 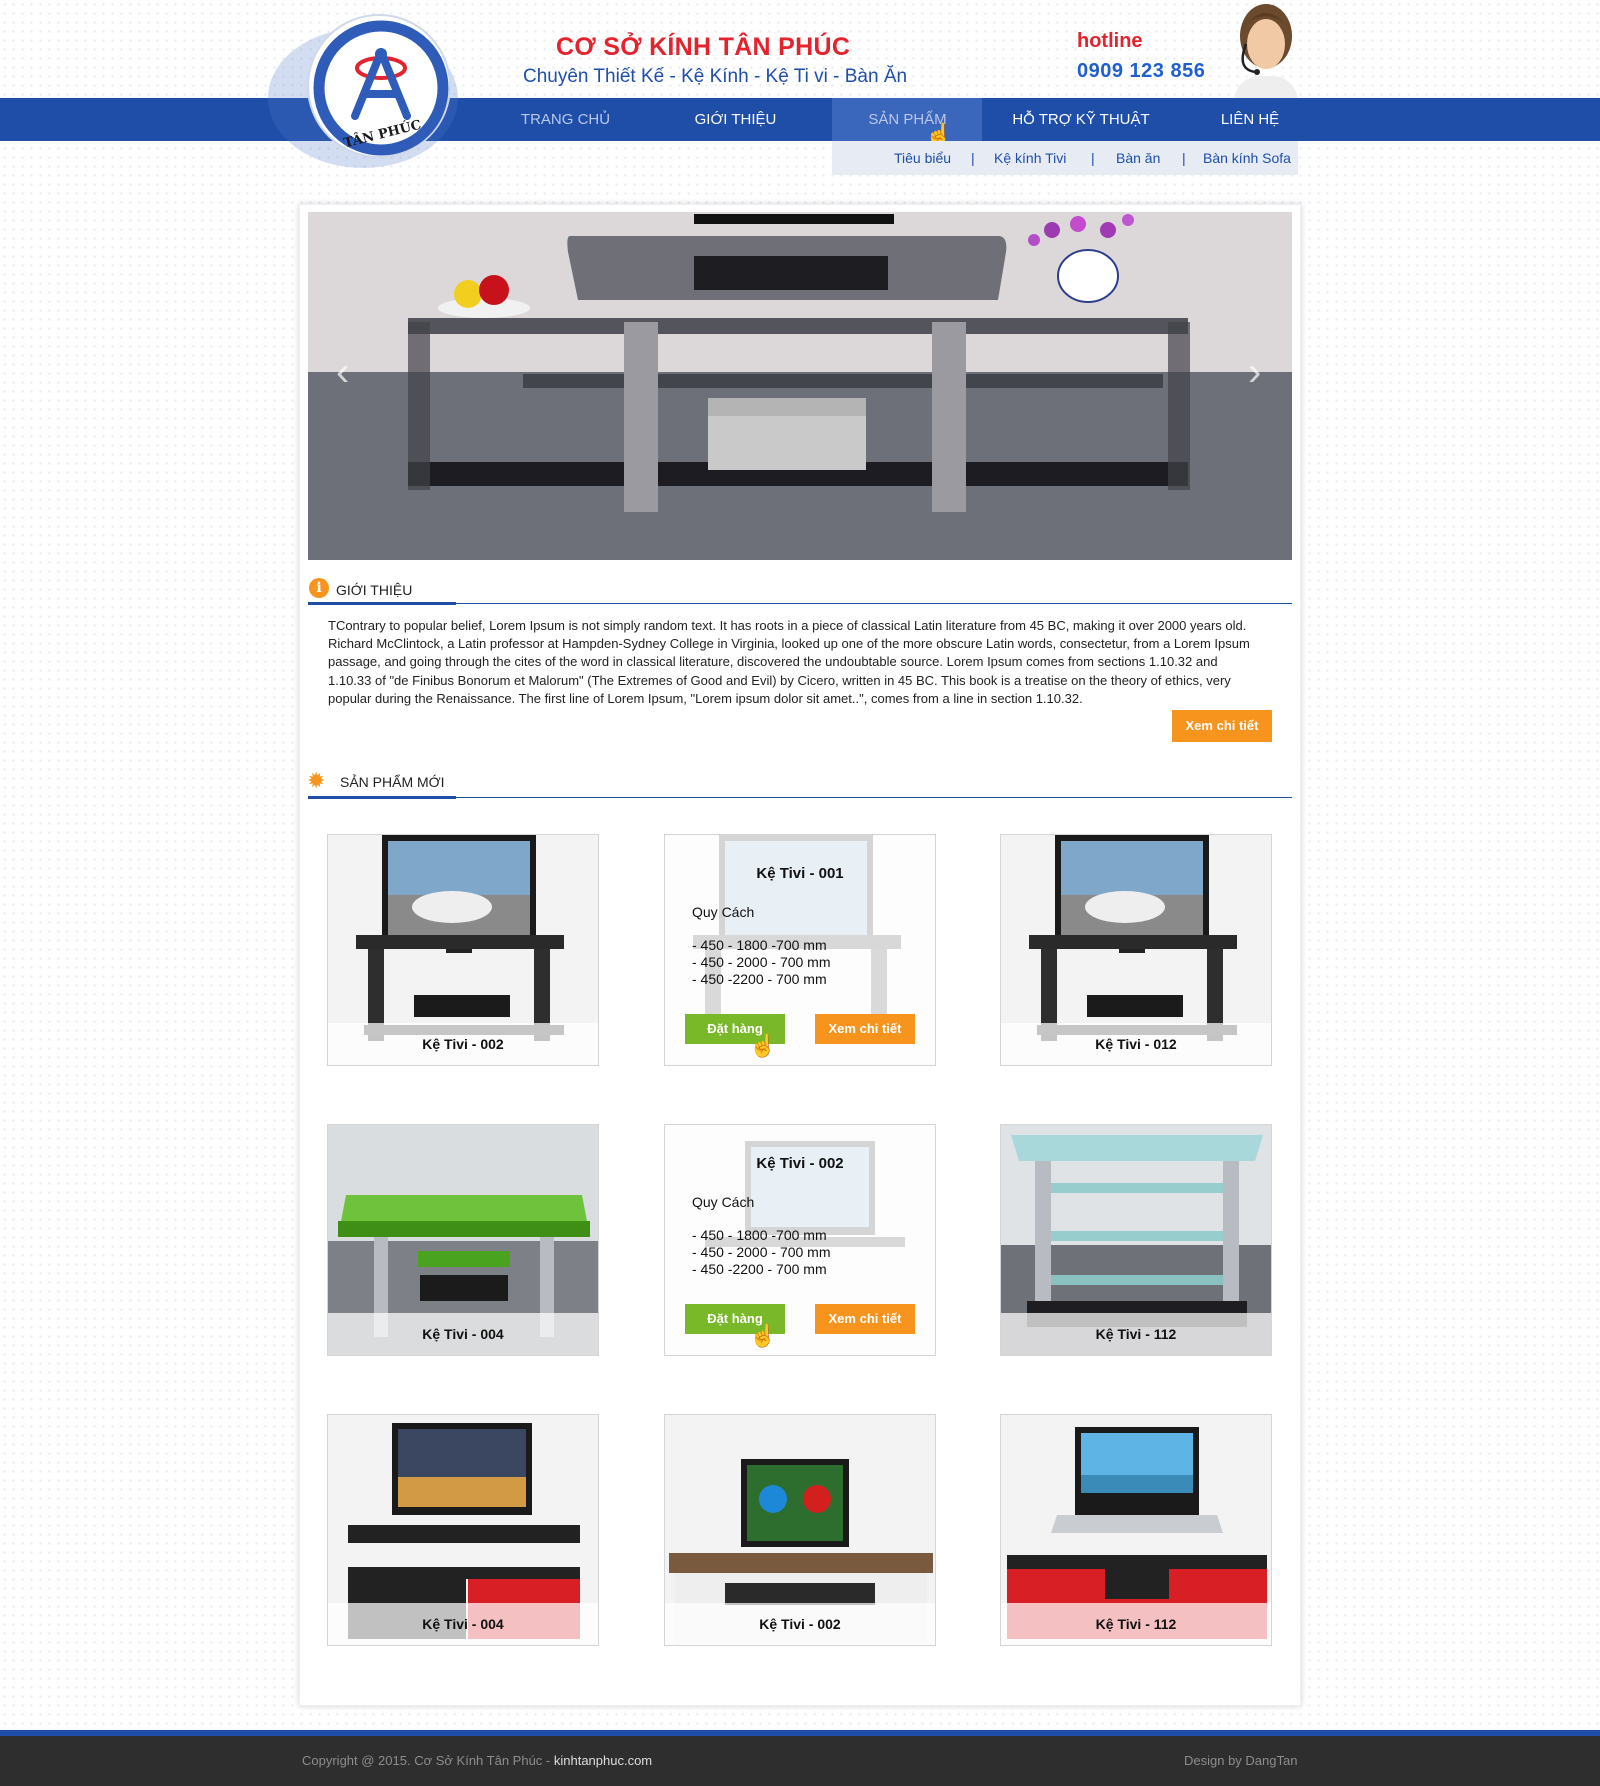 I want to click on footer-design-credit: Design by DangTan, so click(x=1241, y=1760).